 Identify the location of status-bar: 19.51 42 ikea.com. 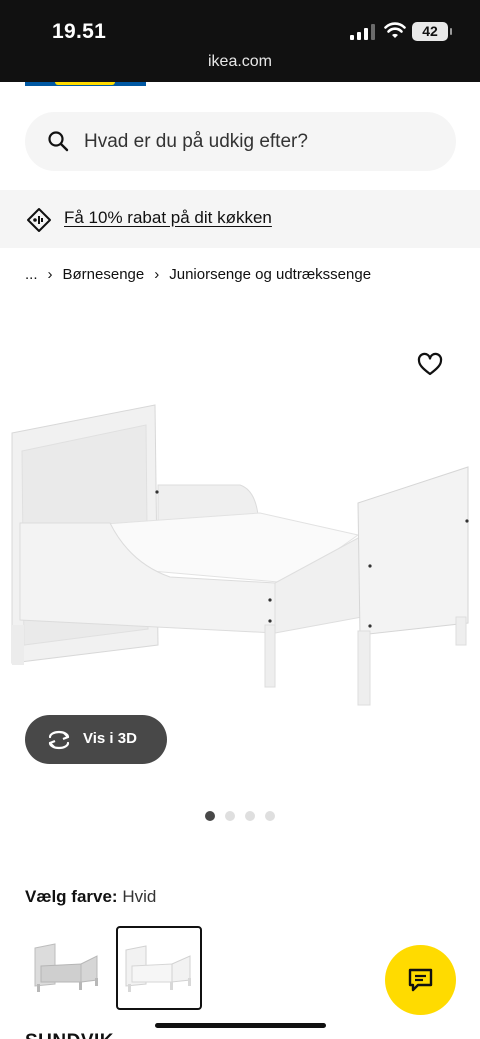
(240, 41).